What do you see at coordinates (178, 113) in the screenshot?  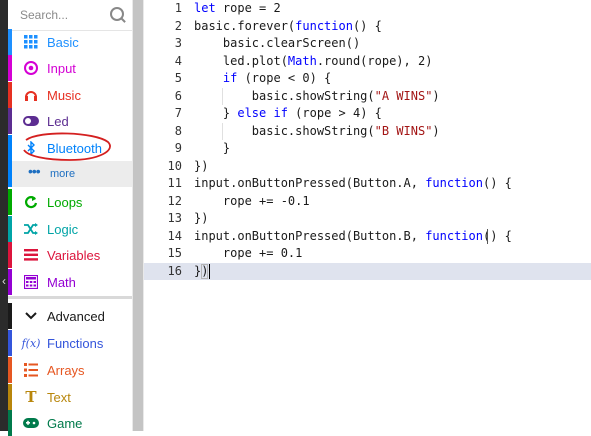 I see `line-number: 7` at bounding box center [178, 113].